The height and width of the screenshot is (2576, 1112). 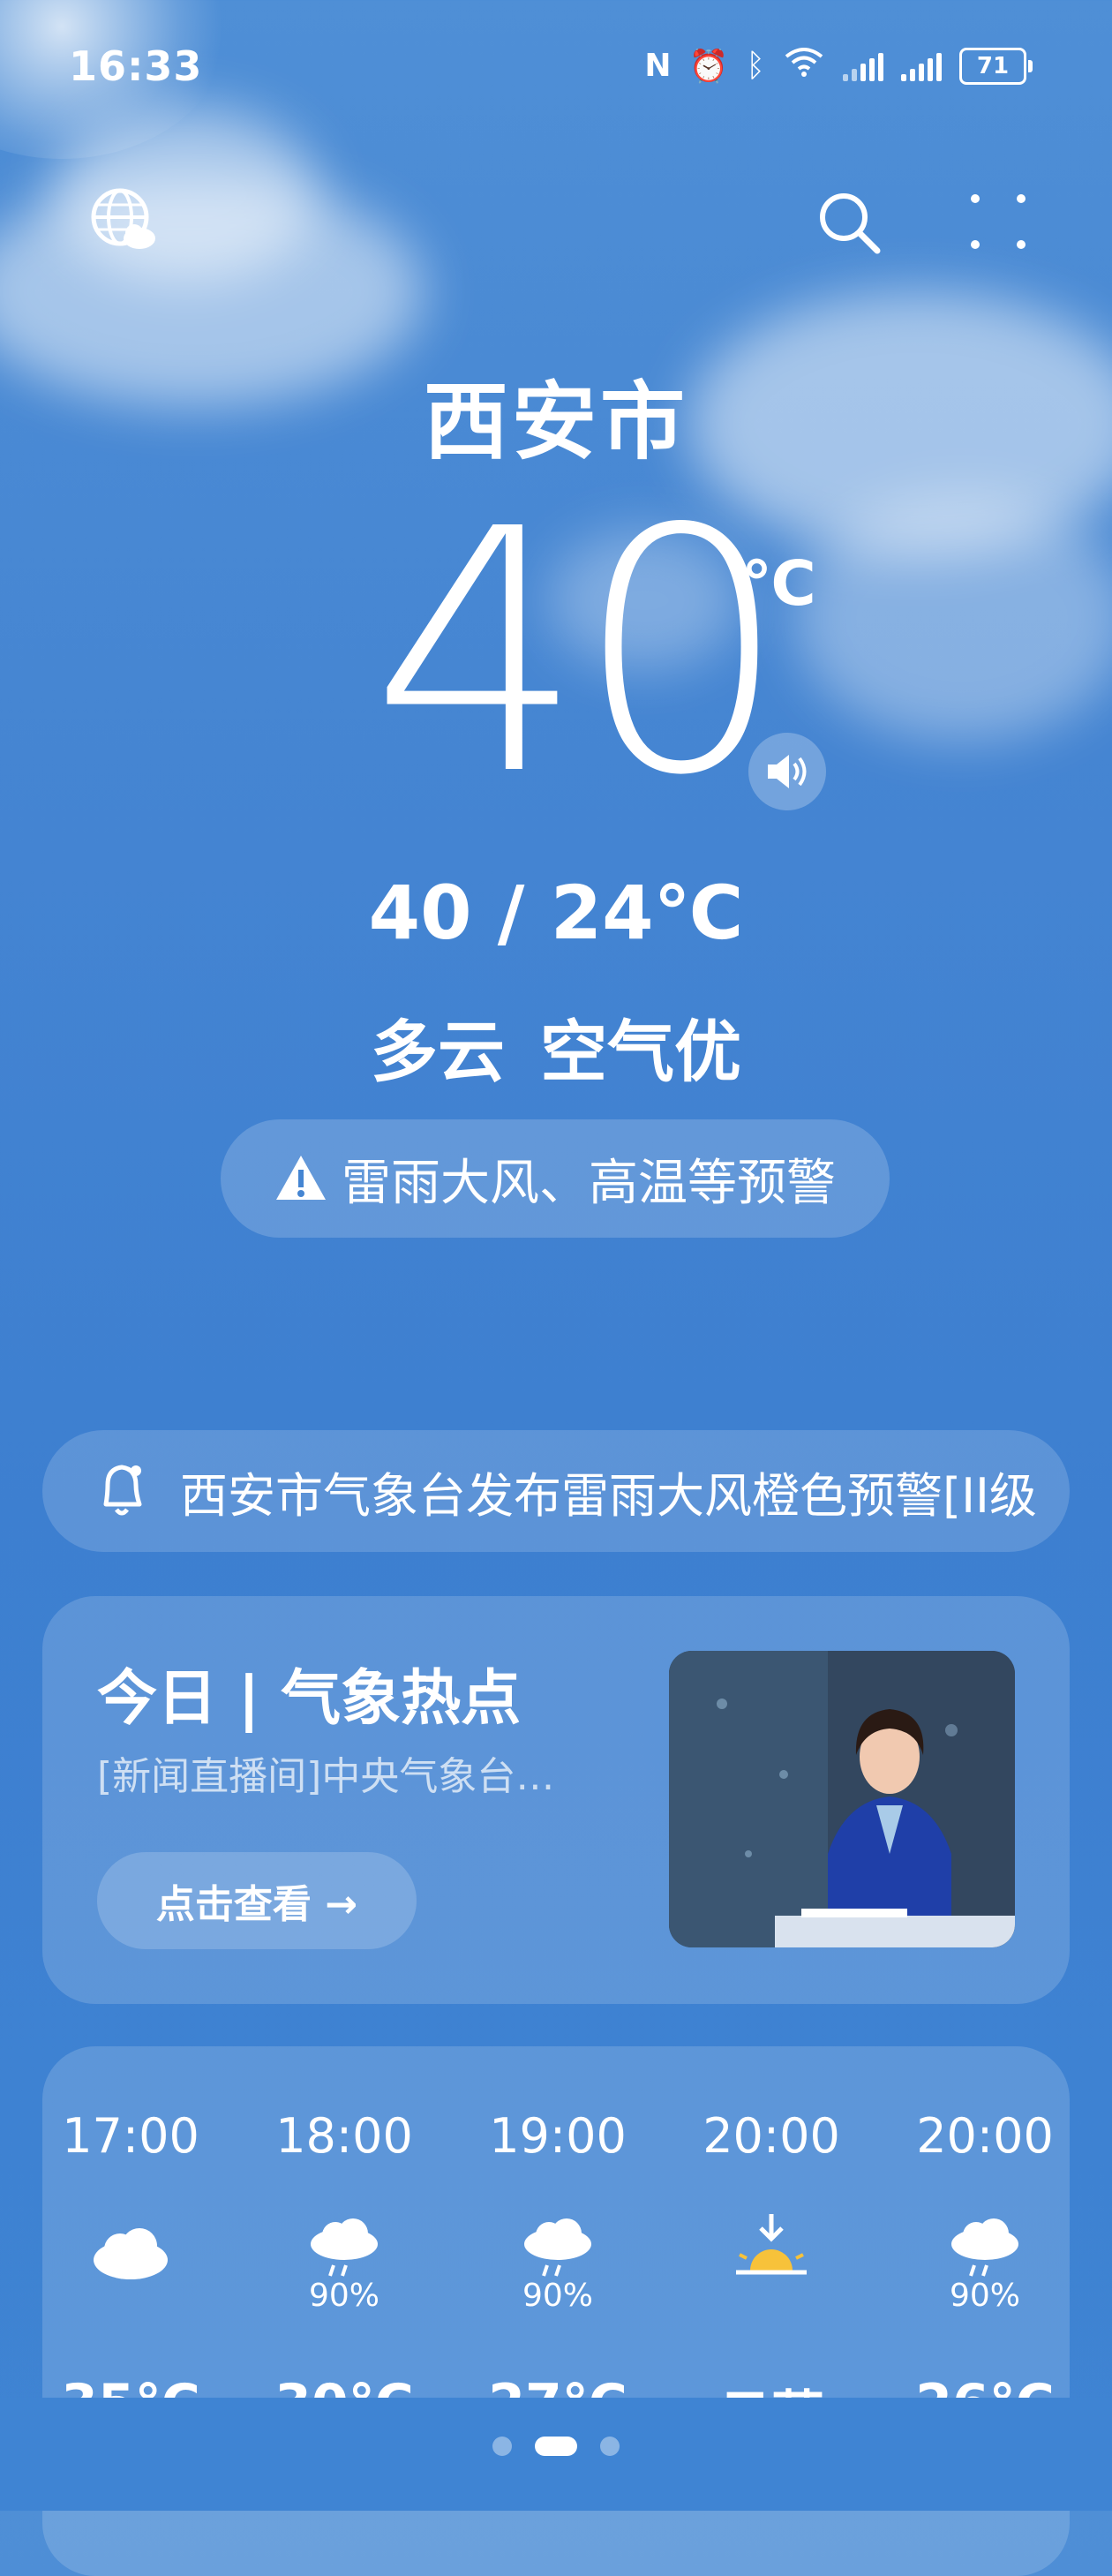 I want to click on weather-hot-card: 今日 | 气象热点 [新闻直播间]中央气象台… 点击查看 →, so click(x=556, y=1800).